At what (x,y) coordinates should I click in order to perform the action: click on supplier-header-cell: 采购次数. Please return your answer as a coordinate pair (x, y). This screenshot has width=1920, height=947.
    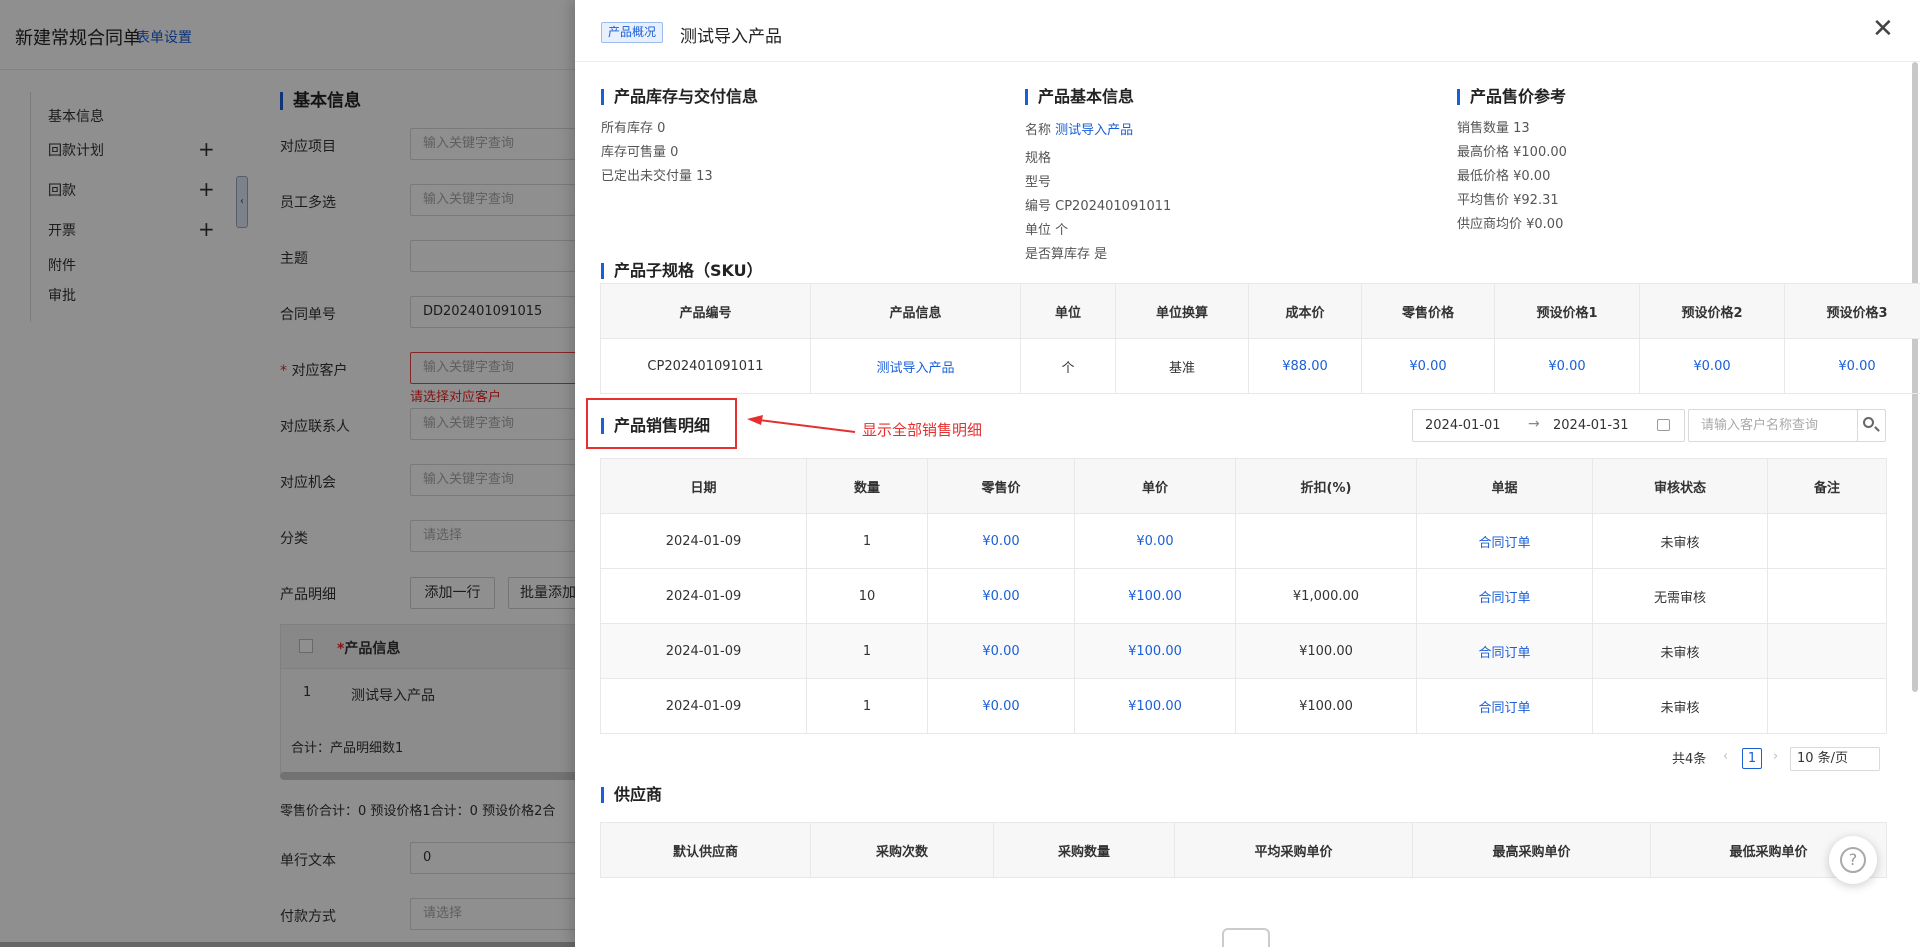
    Looking at the image, I should click on (902, 850).